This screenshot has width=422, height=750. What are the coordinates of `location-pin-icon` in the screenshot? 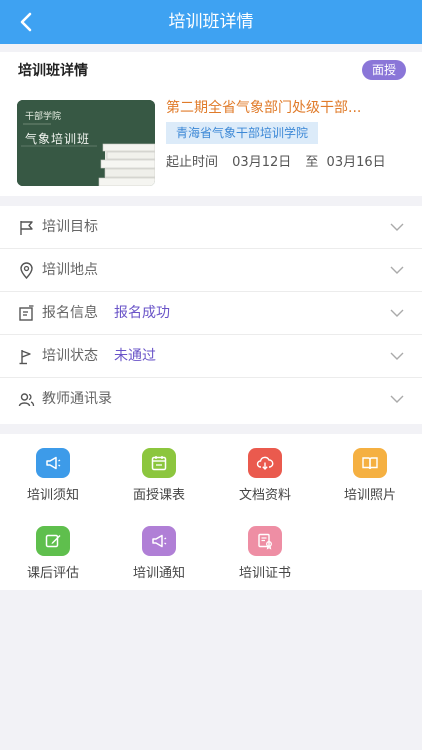 It's located at (26, 270).